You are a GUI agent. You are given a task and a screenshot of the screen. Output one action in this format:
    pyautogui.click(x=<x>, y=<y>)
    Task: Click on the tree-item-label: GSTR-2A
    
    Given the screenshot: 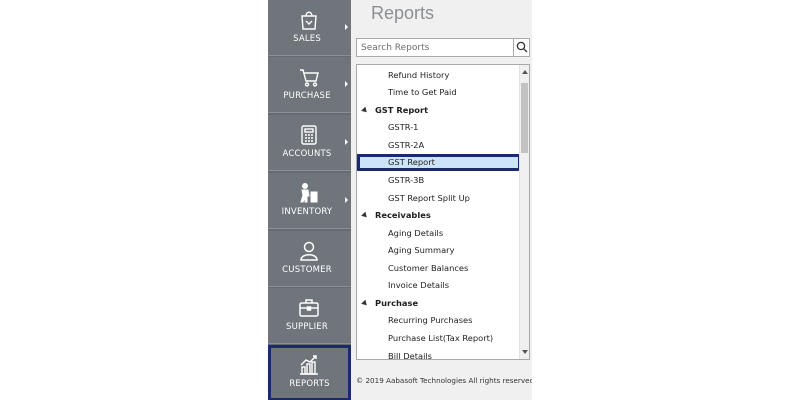 What is the action you would take?
    pyautogui.click(x=406, y=145)
    